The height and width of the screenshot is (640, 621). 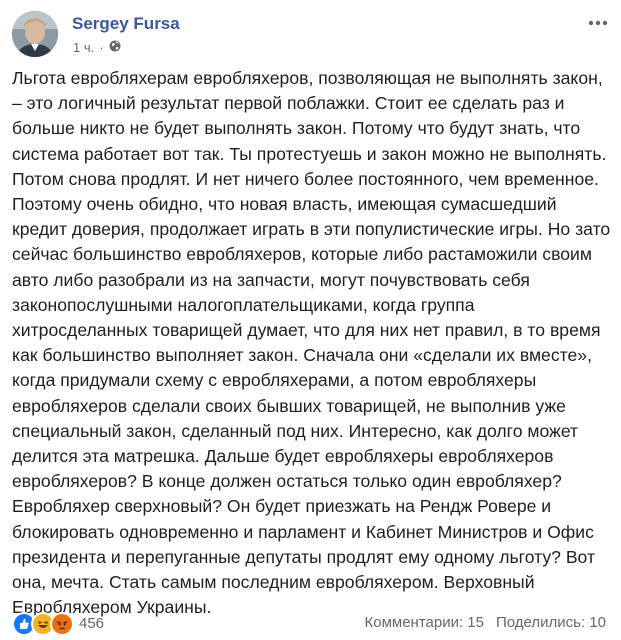 I want to click on avatar, so click(x=35, y=34).